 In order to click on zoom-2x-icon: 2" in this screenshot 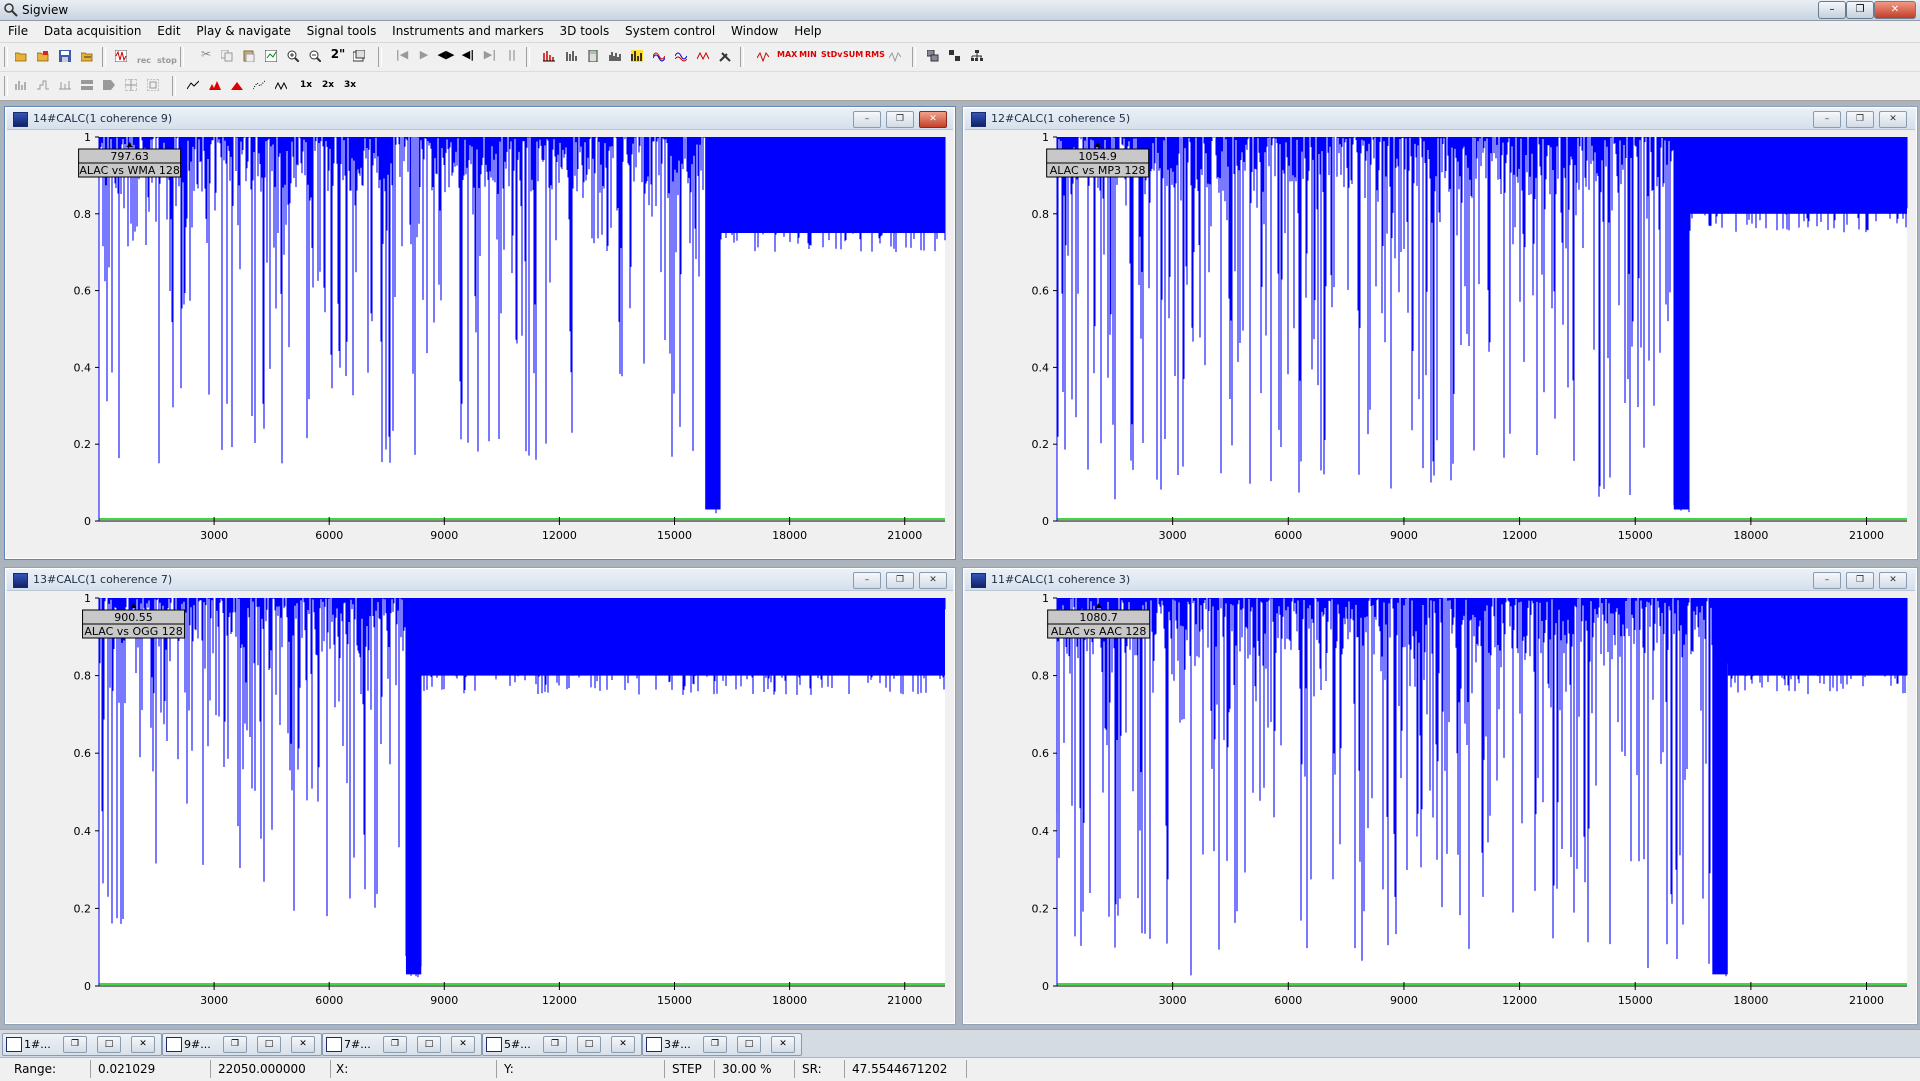, I will do `click(337, 56)`.